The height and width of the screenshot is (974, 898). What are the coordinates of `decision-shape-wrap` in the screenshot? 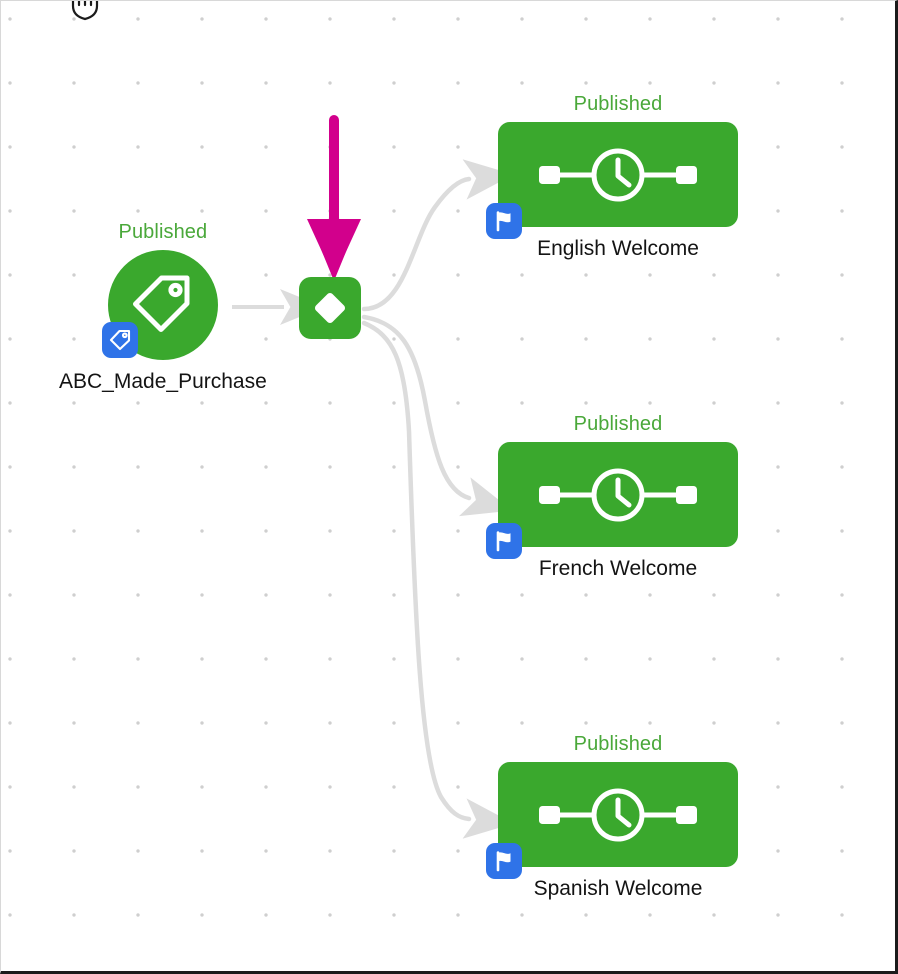 It's located at (330, 308).